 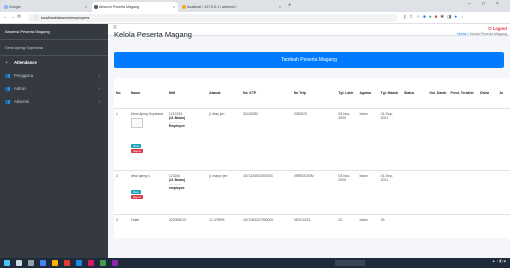 What do you see at coordinates (224, 93) in the screenshot?
I see `column-header: Alamat` at bounding box center [224, 93].